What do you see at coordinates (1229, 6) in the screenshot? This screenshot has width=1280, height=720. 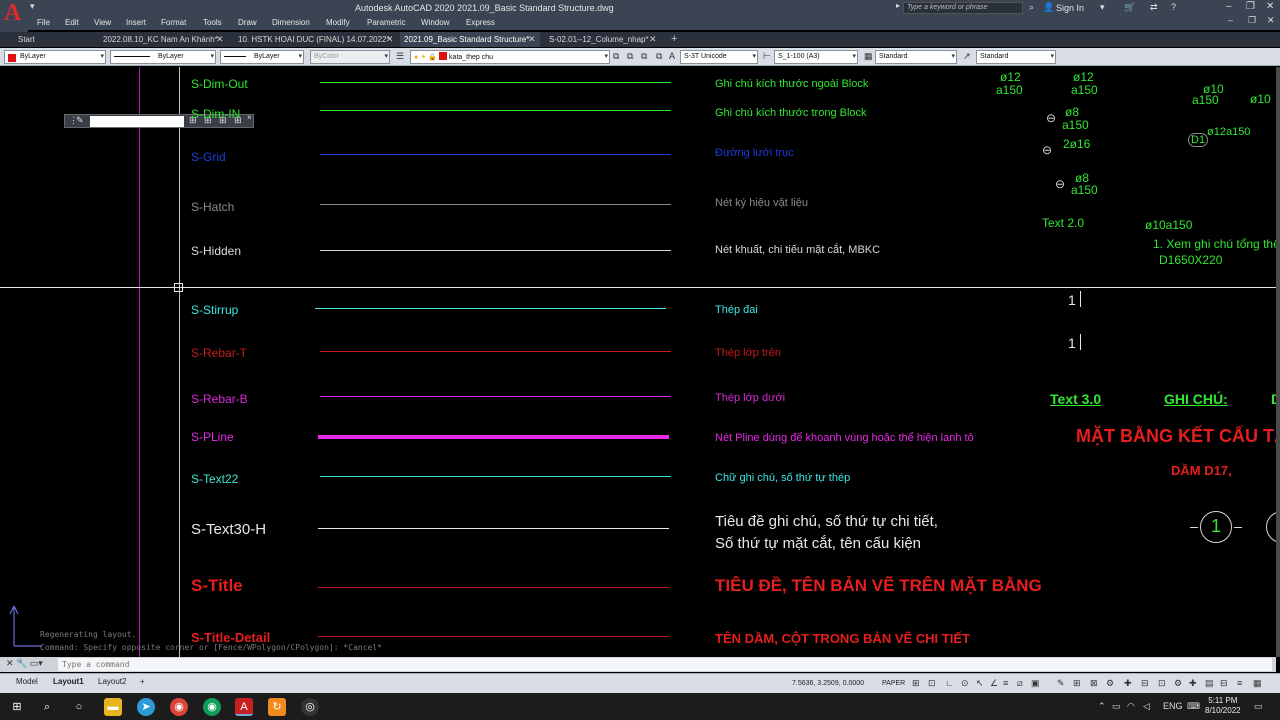 I see `minimize-icon: –` at bounding box center [1229, 6].